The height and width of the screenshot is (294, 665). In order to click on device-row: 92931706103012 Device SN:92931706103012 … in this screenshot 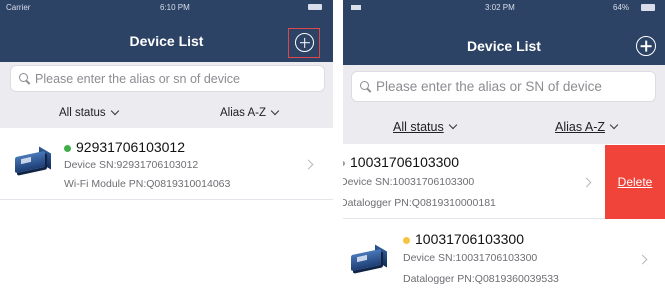, I will do `click(166, 165)`.